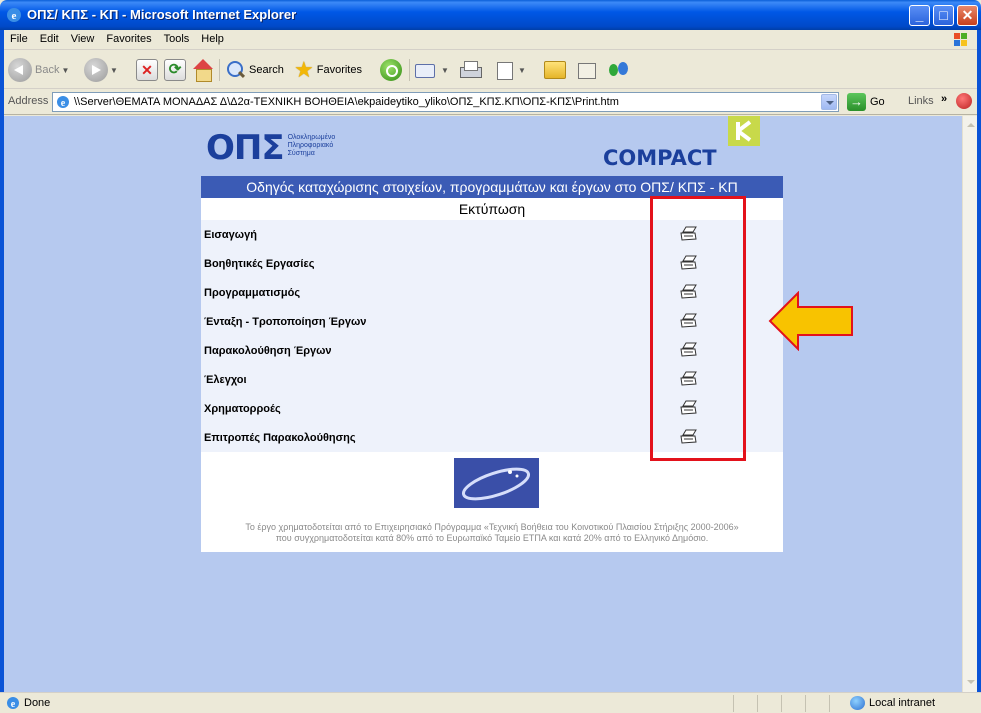 Image resolution: width=981 pixels, height=713 pixels. Describe the element at coordinates (445, 70) in the screenshot. I see `mail-dropdown-icon: ▼` at that location.